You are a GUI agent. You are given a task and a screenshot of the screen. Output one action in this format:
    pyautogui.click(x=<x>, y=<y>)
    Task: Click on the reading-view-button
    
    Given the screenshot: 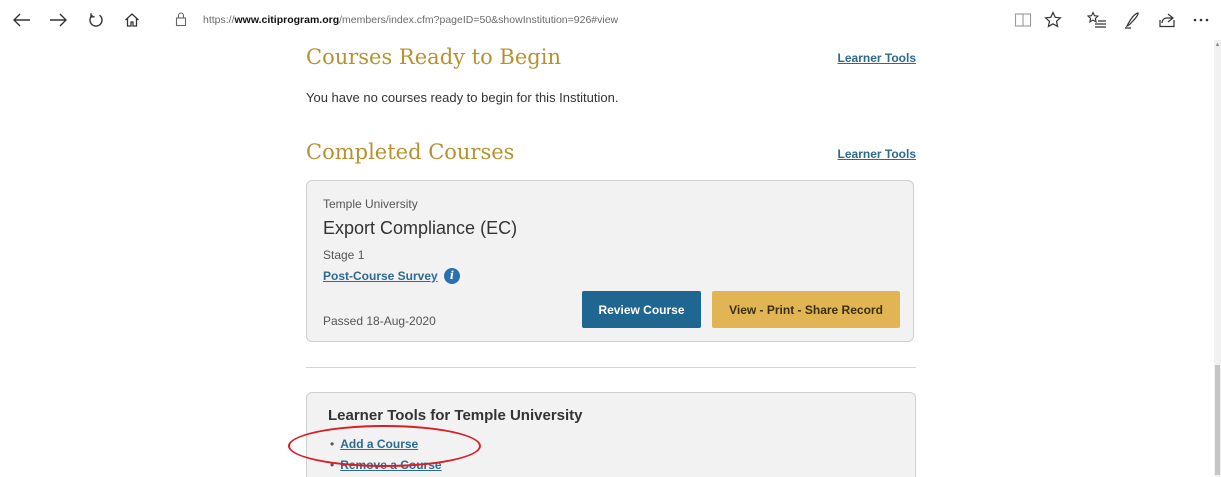 What is the action you would take?
    pyautogui.click(x=1023, y=20)
    